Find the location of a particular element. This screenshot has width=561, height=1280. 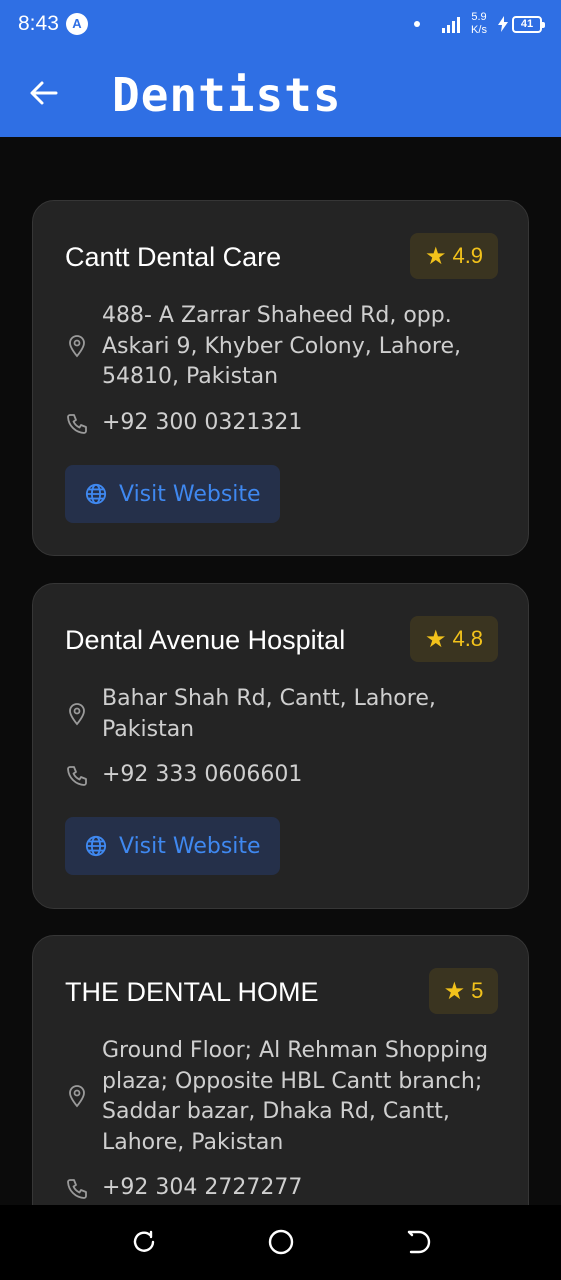

status-bar: 8:43 A 5.9 K/s 41 is located at coordinates (280, 25).